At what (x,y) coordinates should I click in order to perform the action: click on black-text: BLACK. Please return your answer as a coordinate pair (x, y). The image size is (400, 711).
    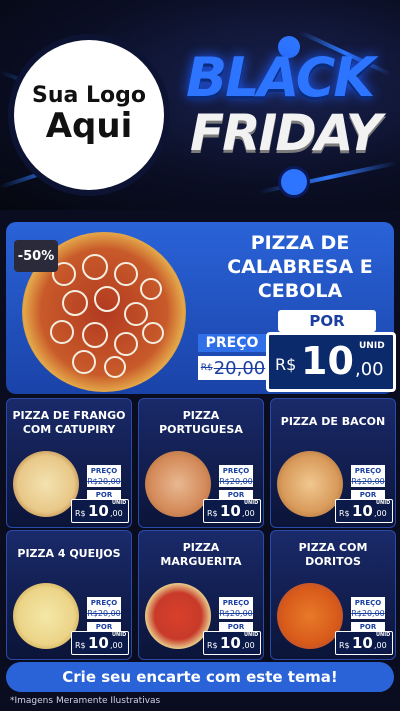
    Looking at the image, I should click on (280, 77).